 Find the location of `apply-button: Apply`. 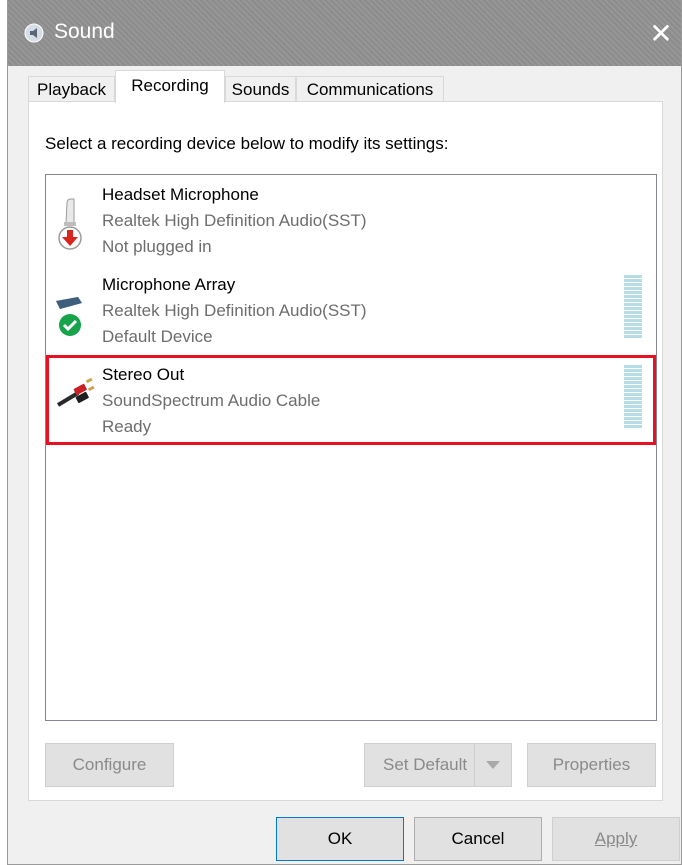

apply-button: Apply is located at coordinates (616, 839).